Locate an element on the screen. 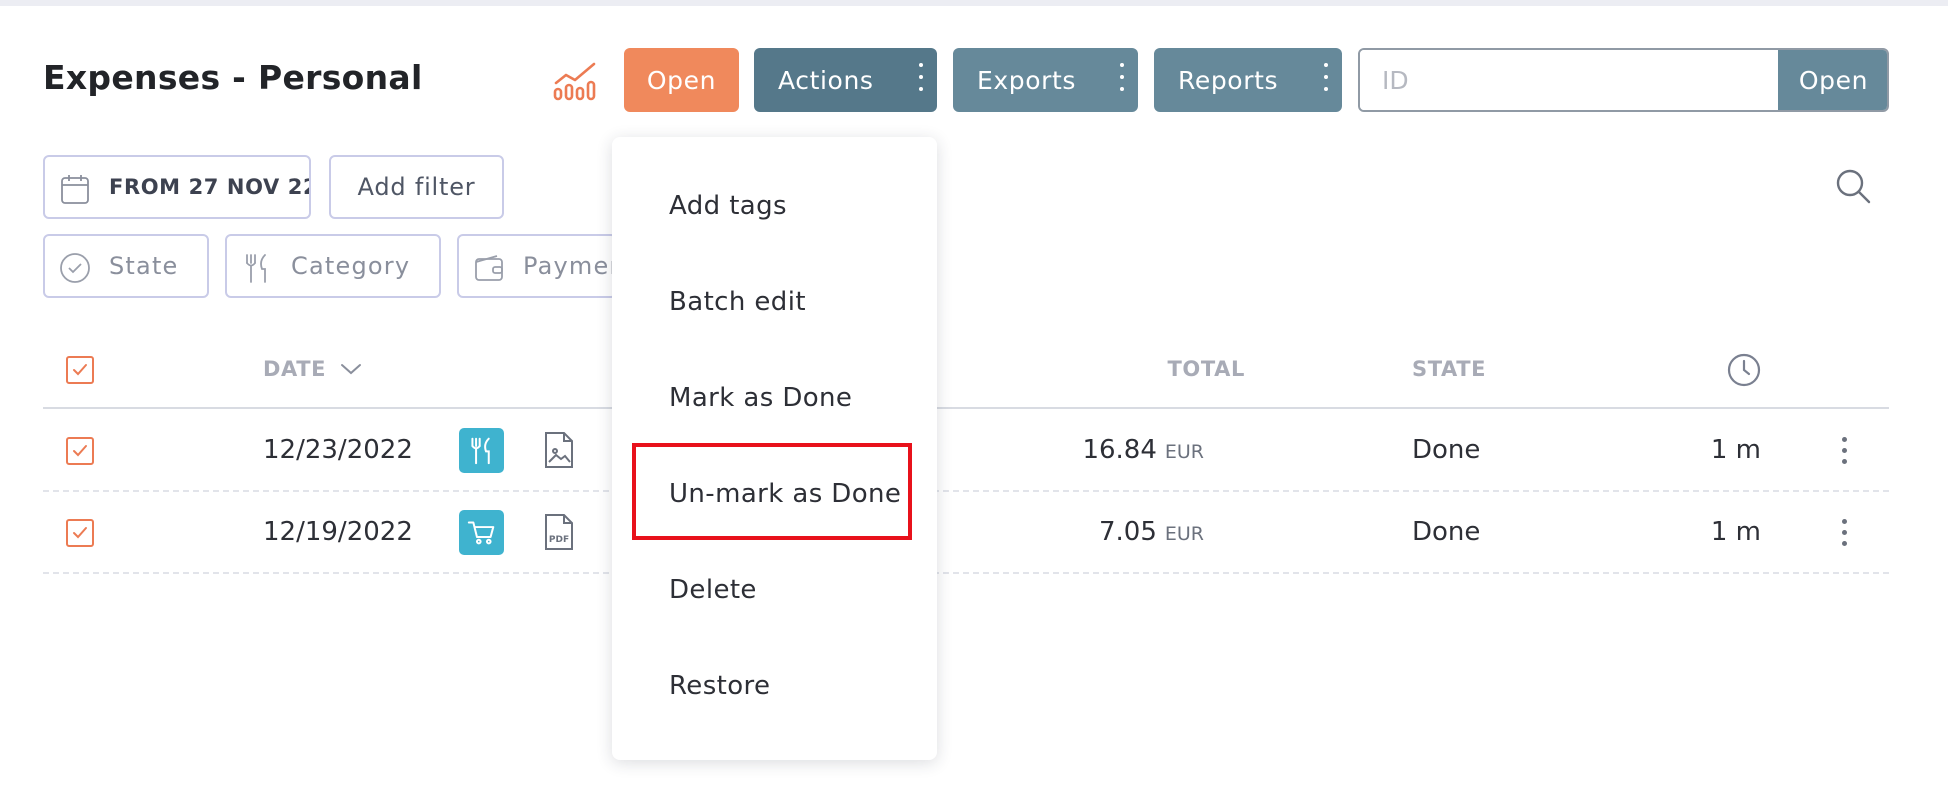  menu-item-restore: Restore is located at coordinates (719, 686).